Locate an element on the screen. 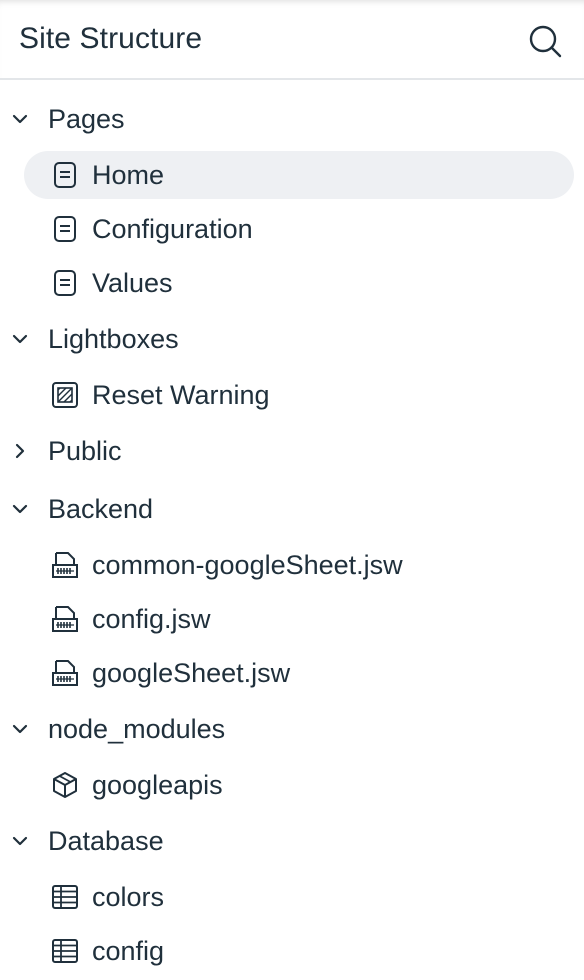  tree-item-home: Home is located at coordinates (292, 175).